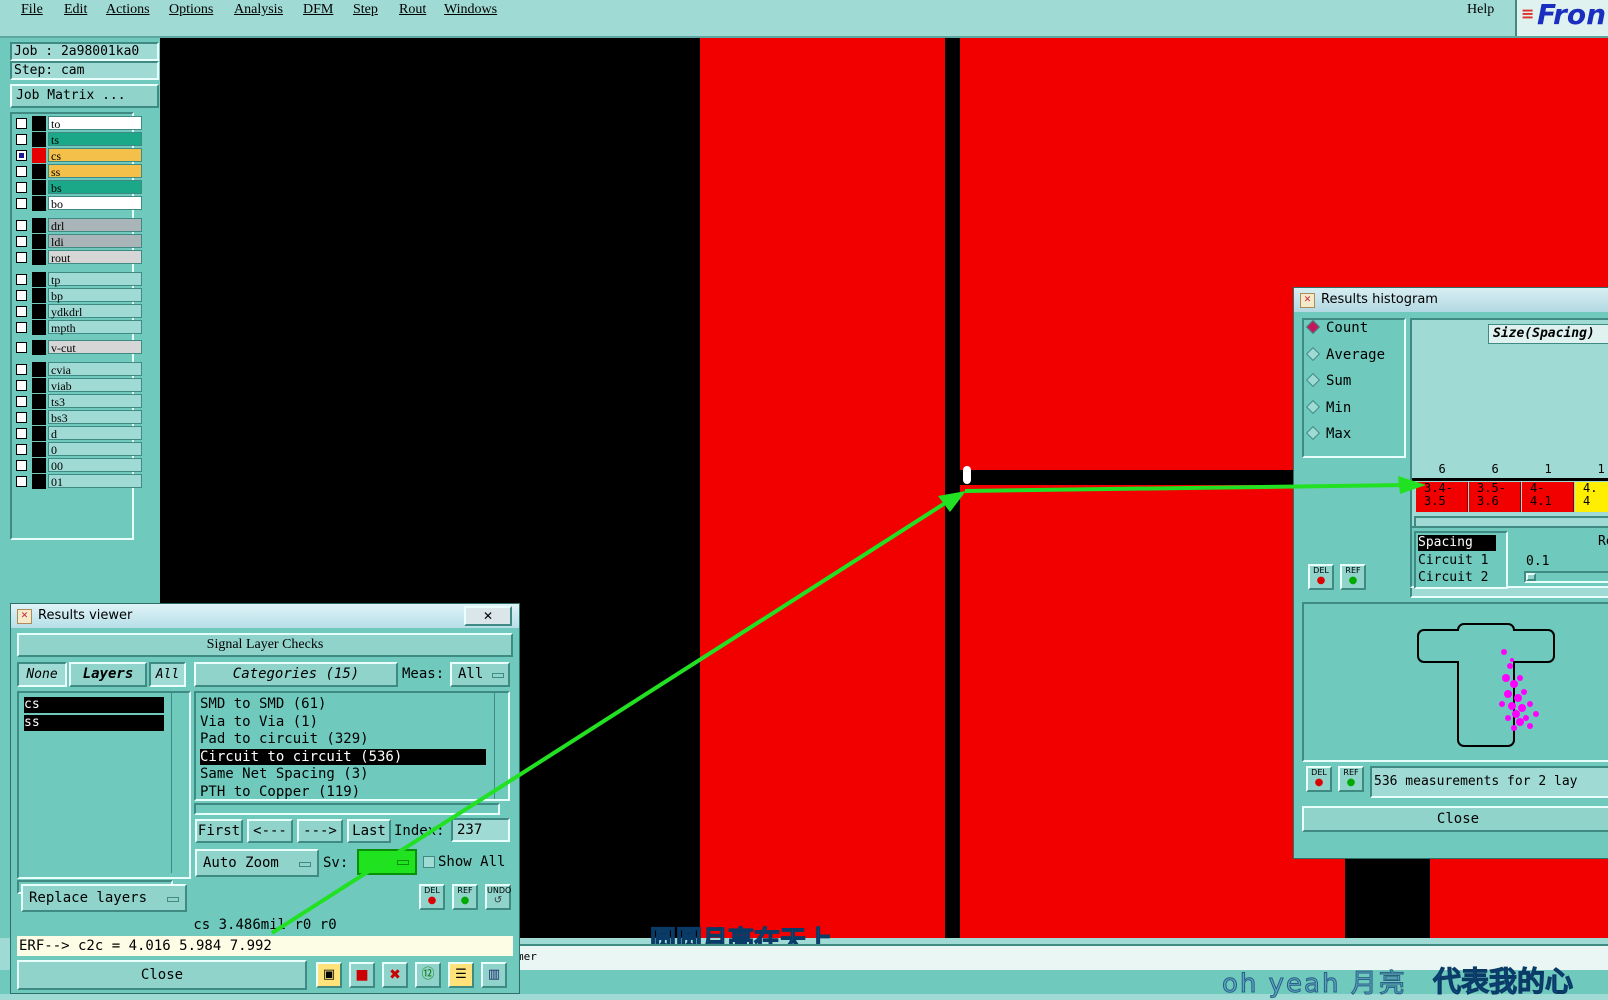 Image resolution: width=1608 pixels, height=1000 pixels. I want to click on layer-row-mpth: mpth, so click(78, 327).